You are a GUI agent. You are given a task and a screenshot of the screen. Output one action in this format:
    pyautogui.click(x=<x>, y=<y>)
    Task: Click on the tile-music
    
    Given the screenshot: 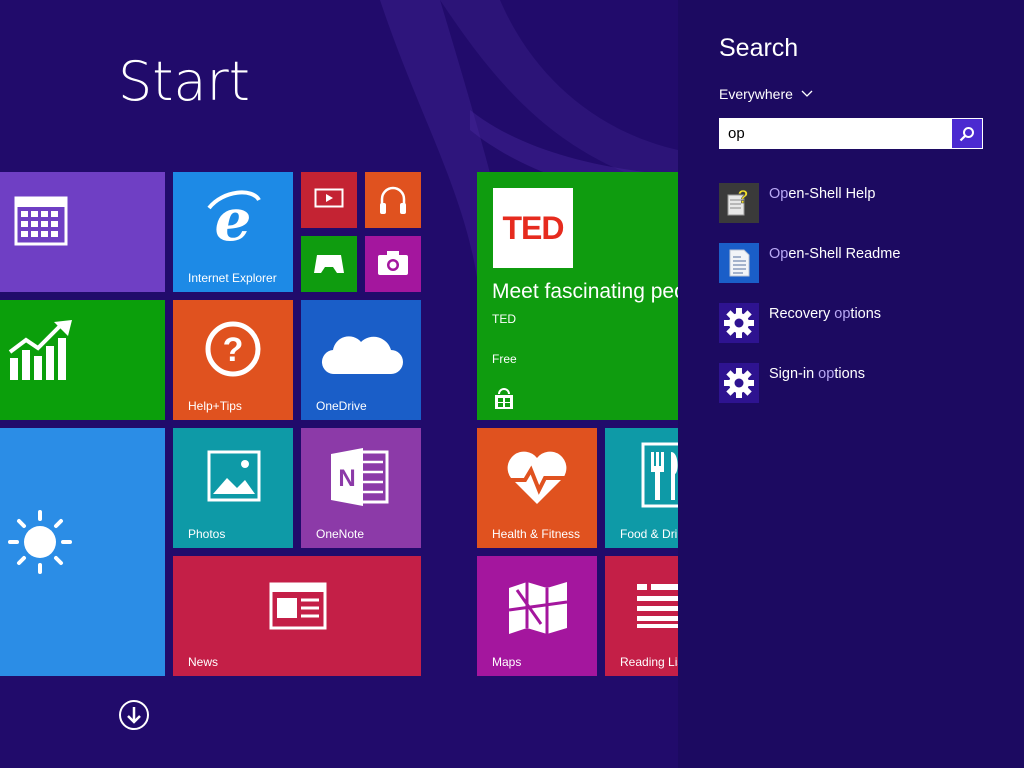 What is the action you would take?
    pyautogui.click(x=393, y=200)
    